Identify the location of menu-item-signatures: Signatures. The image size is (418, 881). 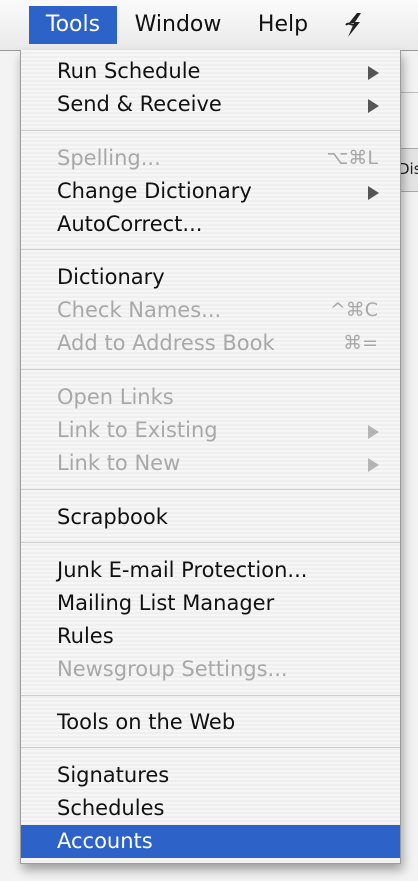
(210, 775).